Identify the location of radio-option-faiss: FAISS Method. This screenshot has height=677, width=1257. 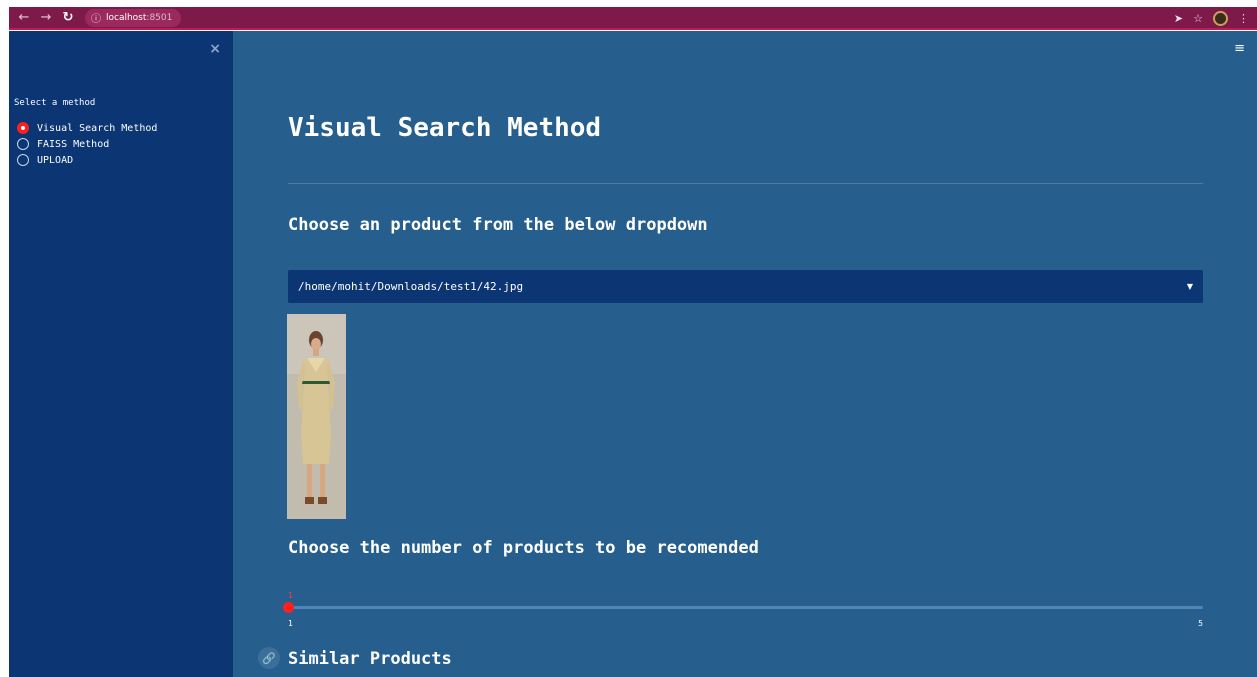
(87, 144).